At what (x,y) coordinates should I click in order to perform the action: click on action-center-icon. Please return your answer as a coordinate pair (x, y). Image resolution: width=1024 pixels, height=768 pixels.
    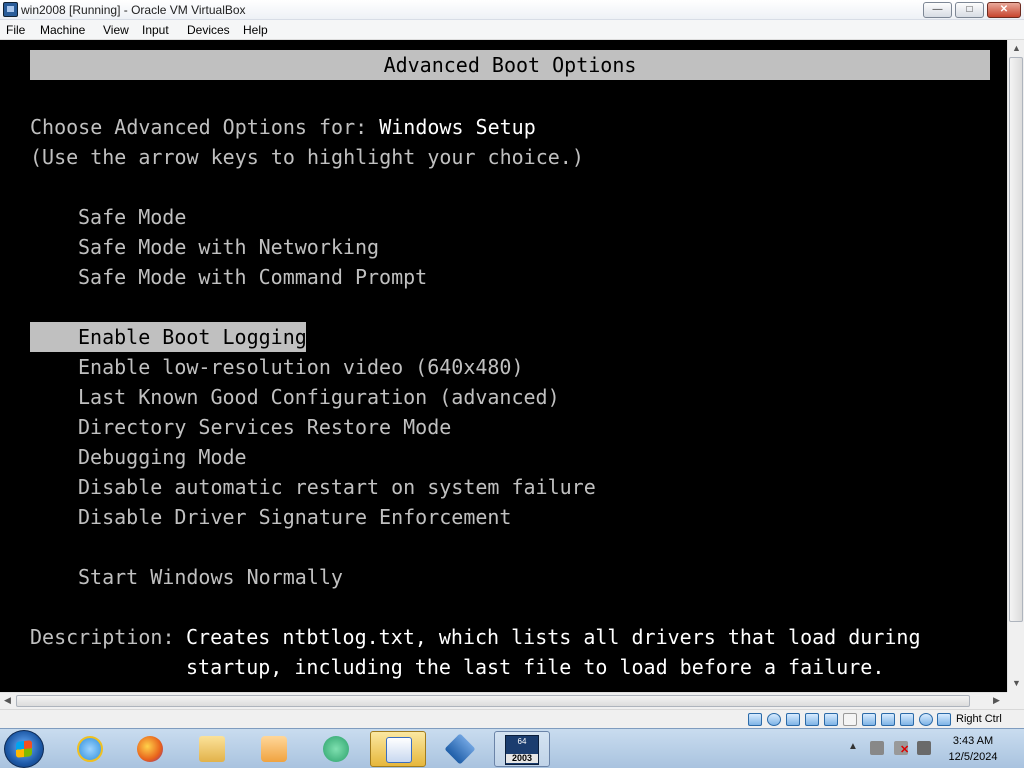
    Looking at the image, I should click on (924, 748).